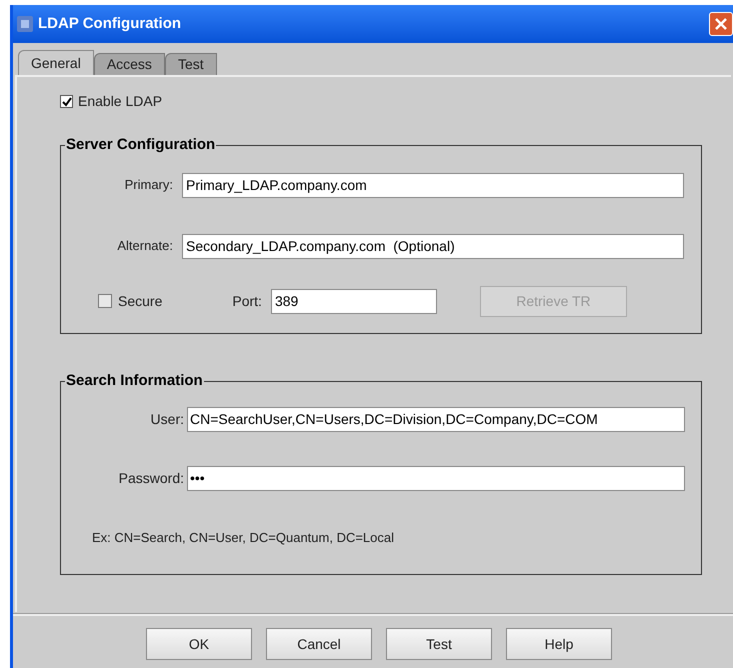  I want to click on tab: Test, so click(190, 64).